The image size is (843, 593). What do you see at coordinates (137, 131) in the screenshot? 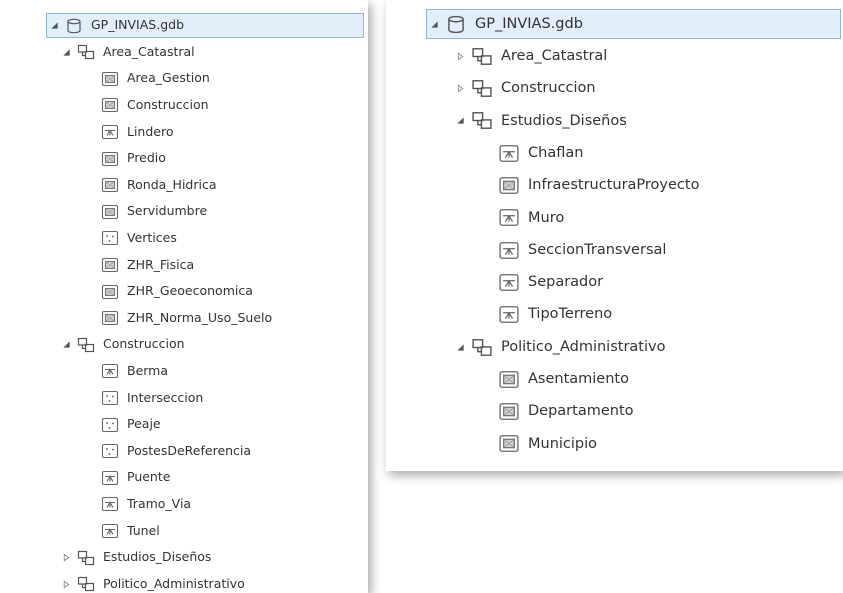
I see `feature-class-lindero: Lindero` at bounding box center [137, 131].